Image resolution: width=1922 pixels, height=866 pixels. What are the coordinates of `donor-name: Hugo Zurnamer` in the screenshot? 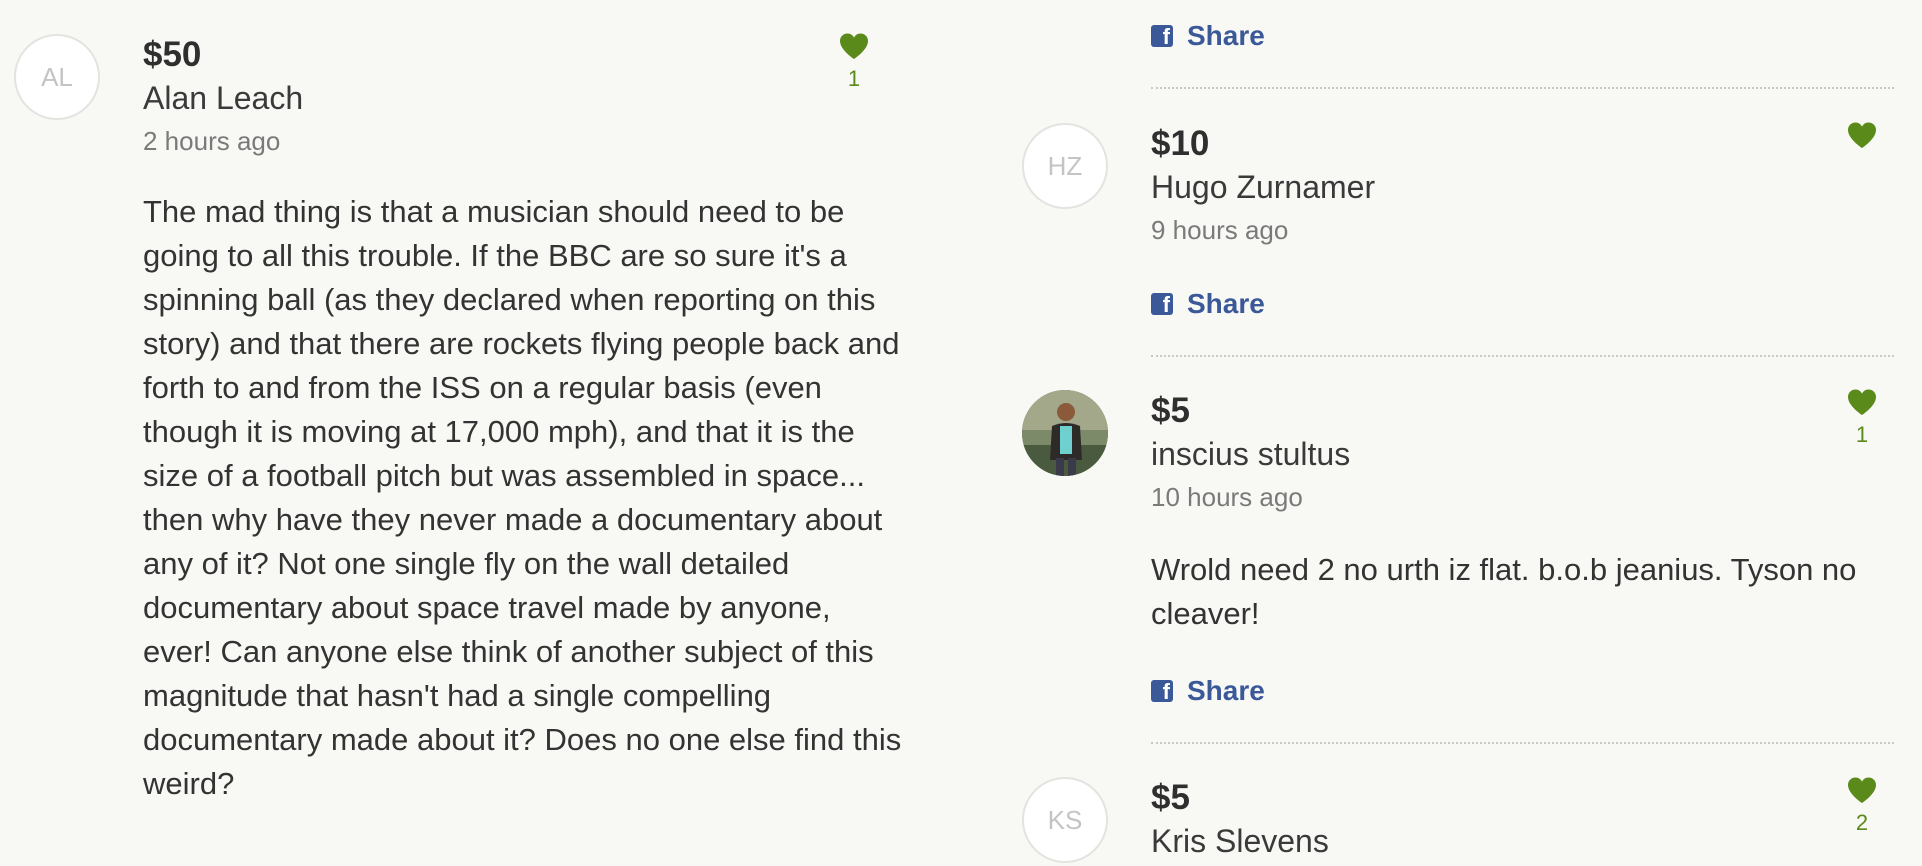 It's located at (1263, 187).